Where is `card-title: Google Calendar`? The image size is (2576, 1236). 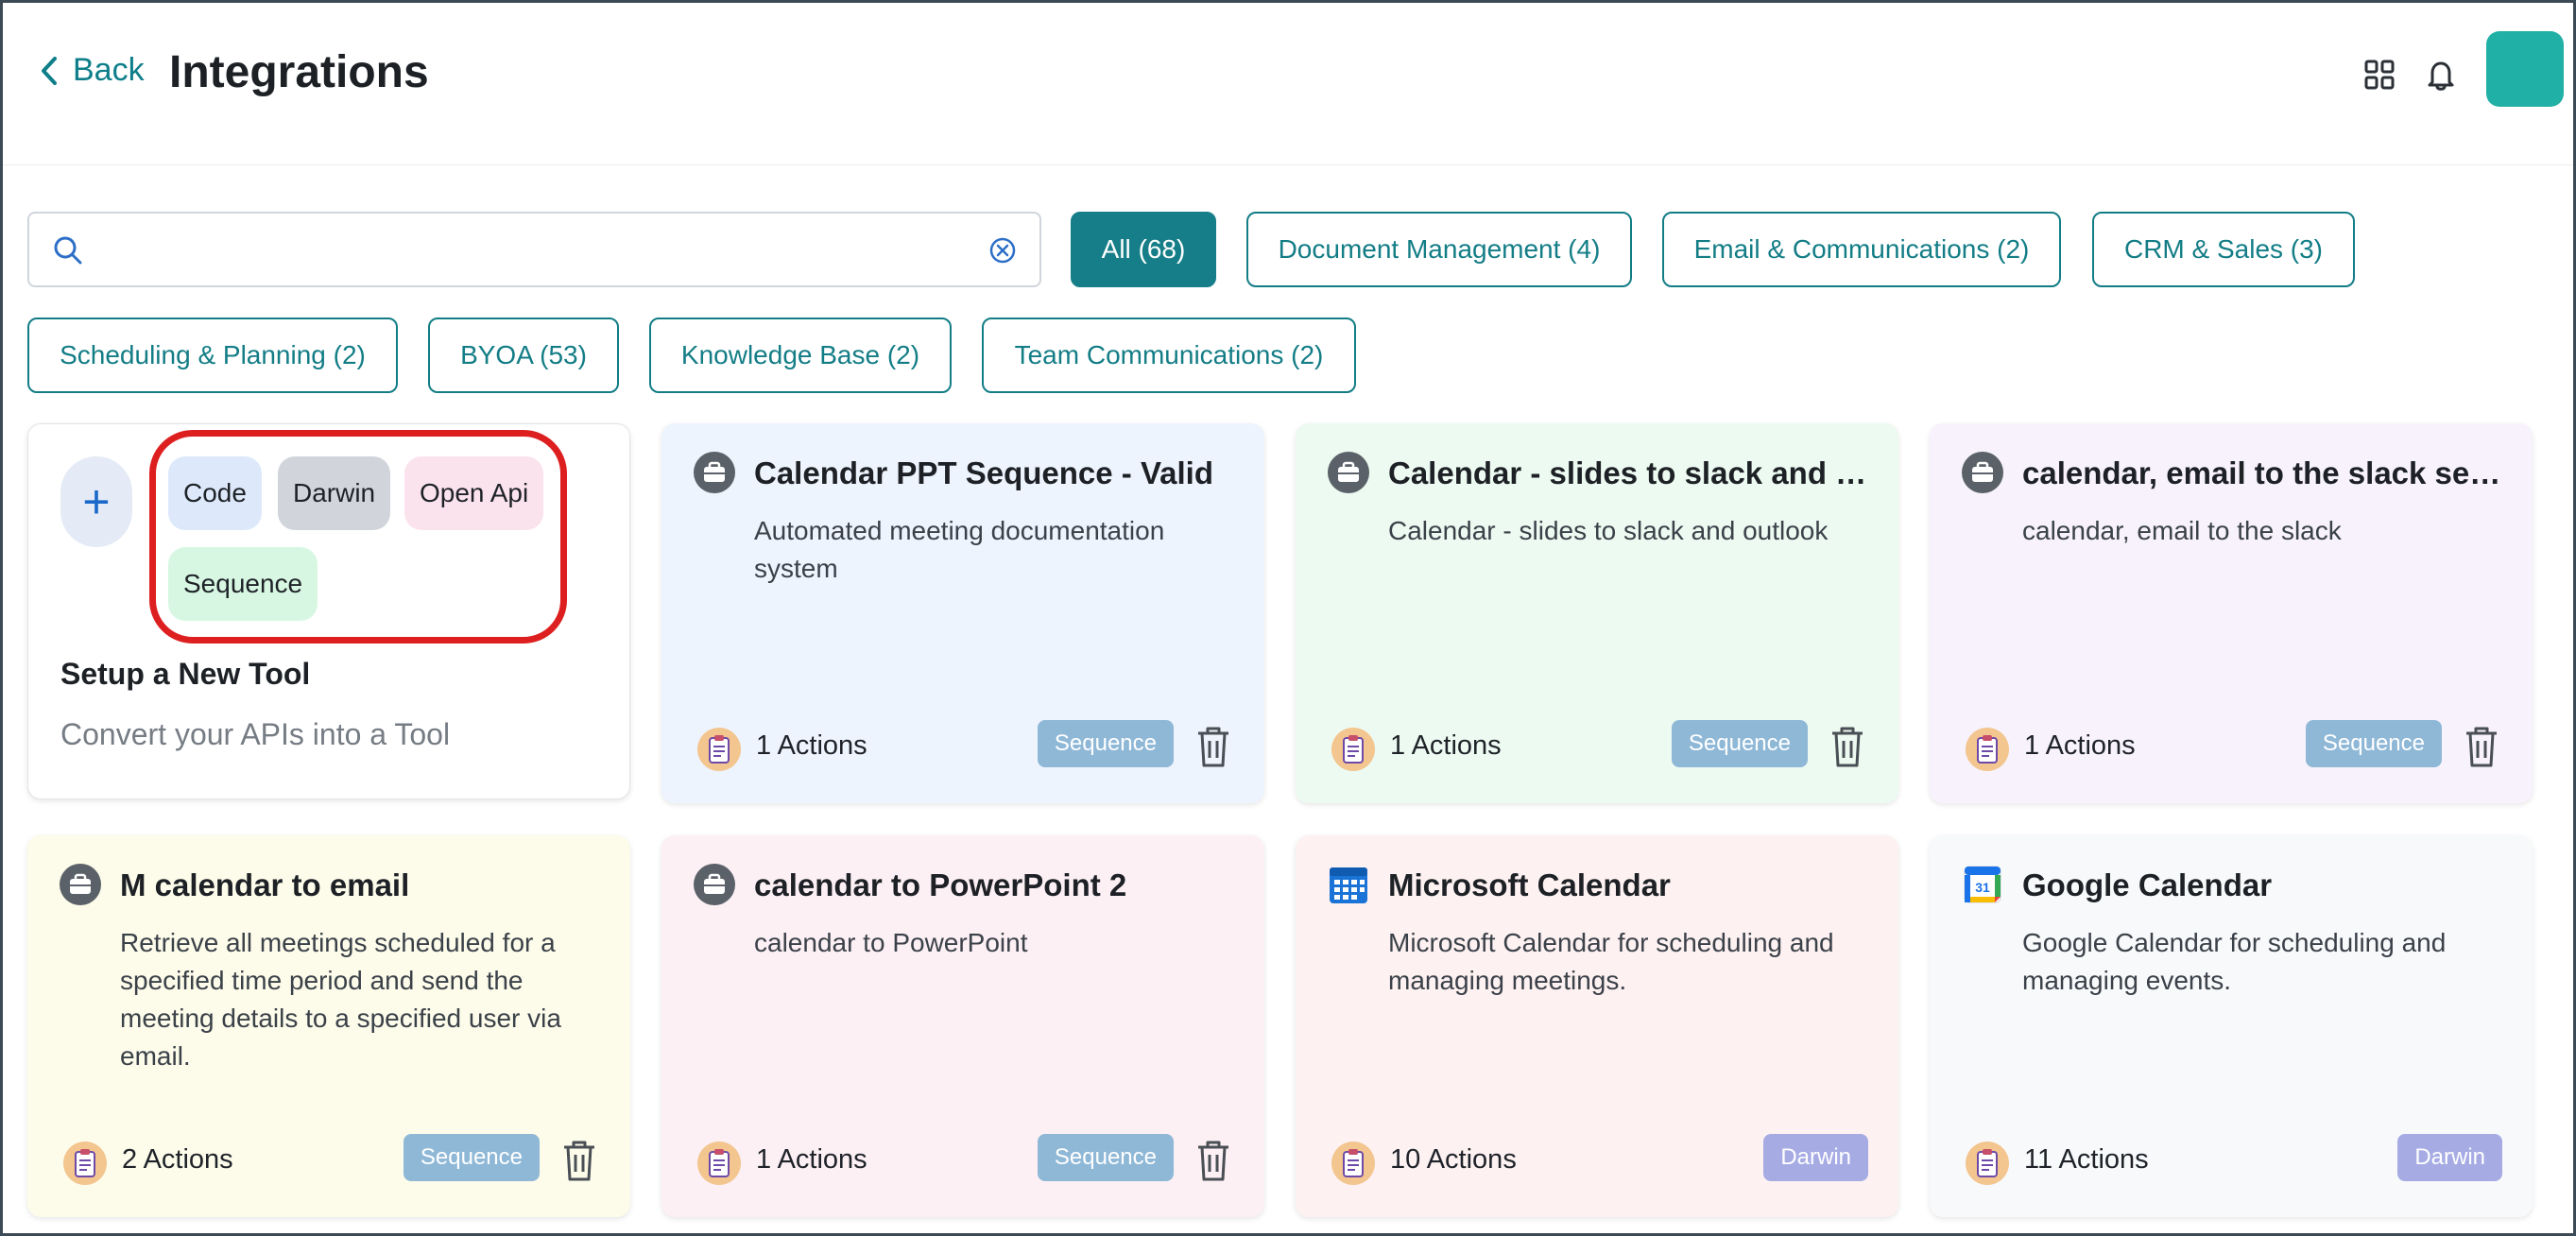 card-title: Google Calendar is located at coordinates (2147, 884).